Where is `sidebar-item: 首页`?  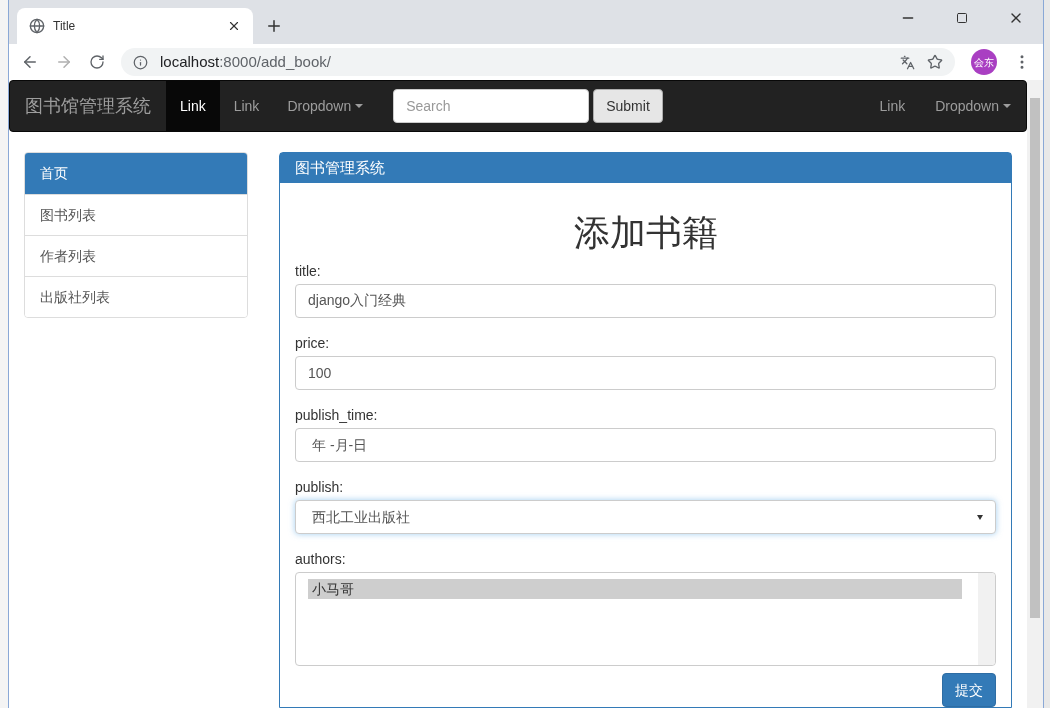 sidebar-item: 首页 is located at coordinates (136, 173).